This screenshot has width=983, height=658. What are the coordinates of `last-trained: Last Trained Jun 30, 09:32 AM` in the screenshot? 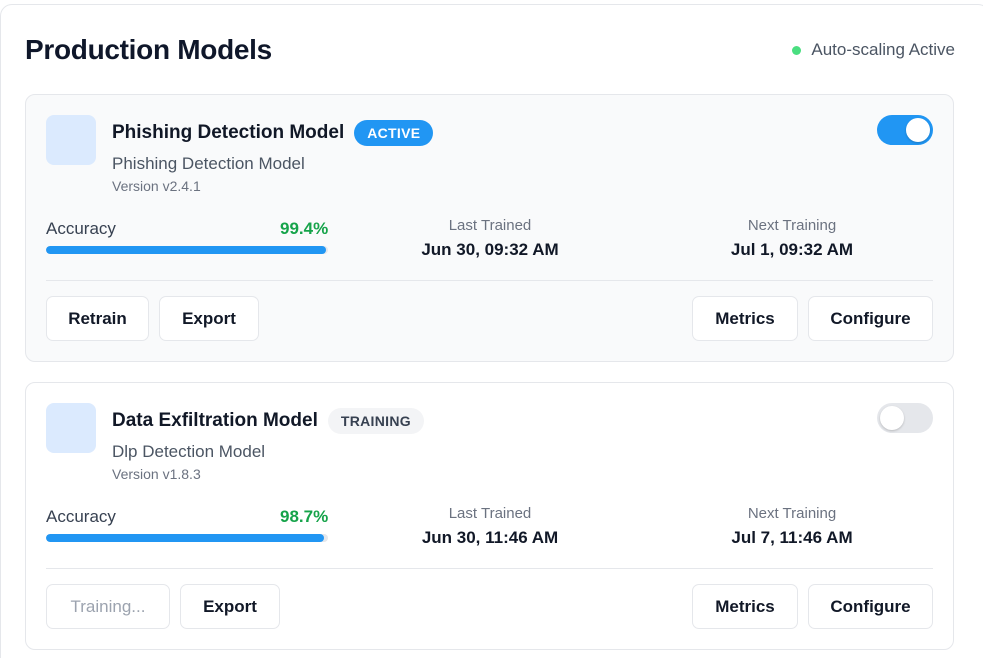 It's located at (490, 238).